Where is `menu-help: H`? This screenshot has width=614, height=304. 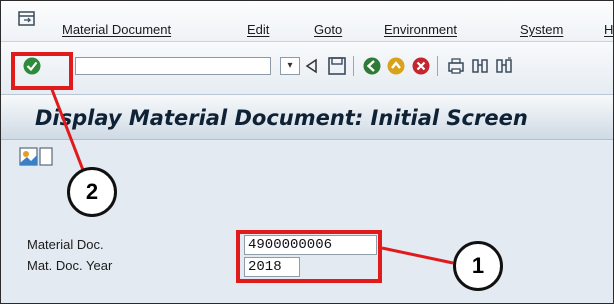 menu-help: H is located at coordinates (608, 29).